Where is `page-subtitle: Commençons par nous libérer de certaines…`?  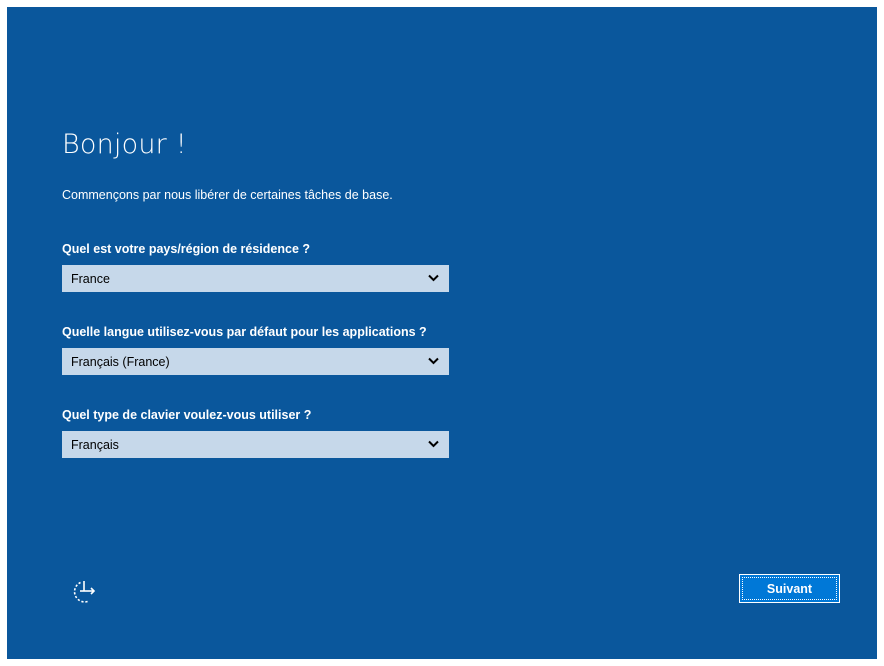
page-subtitle: Commençons par nous libérer de certaines… is located at coordinates (227, 195).